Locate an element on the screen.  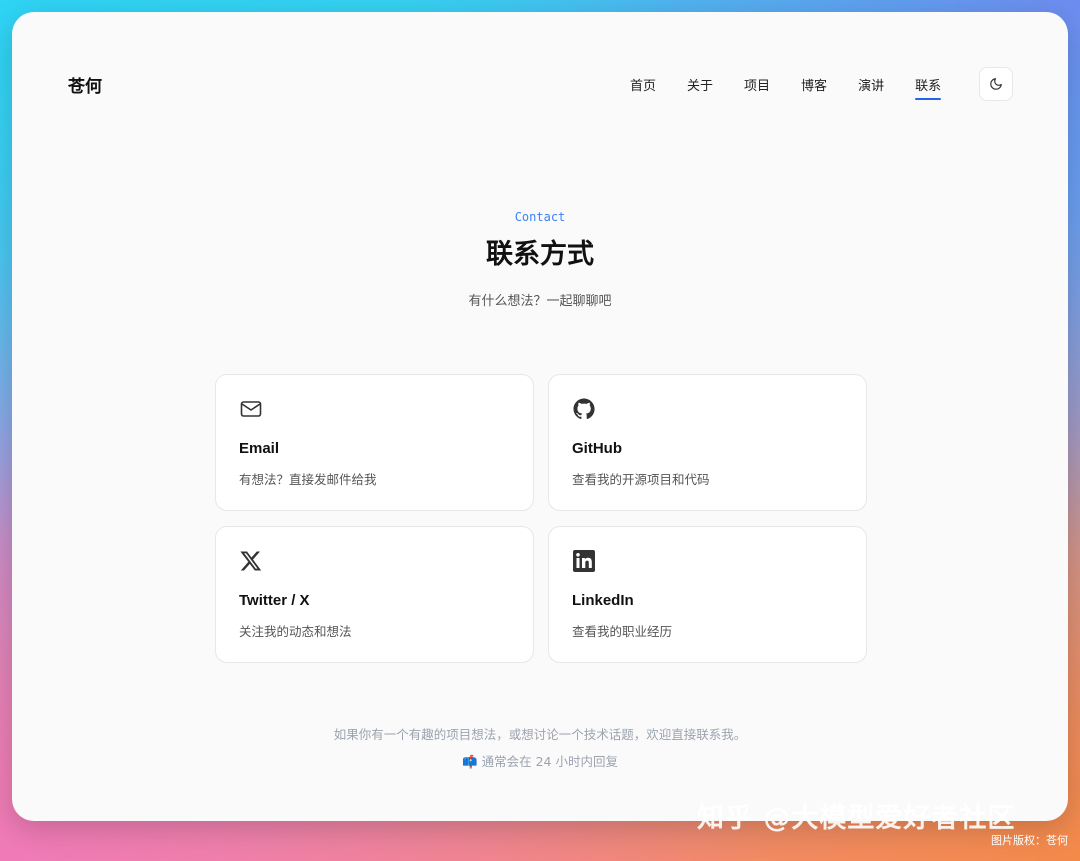
card-title: LinkedIn is located at coordinates (603, 600).